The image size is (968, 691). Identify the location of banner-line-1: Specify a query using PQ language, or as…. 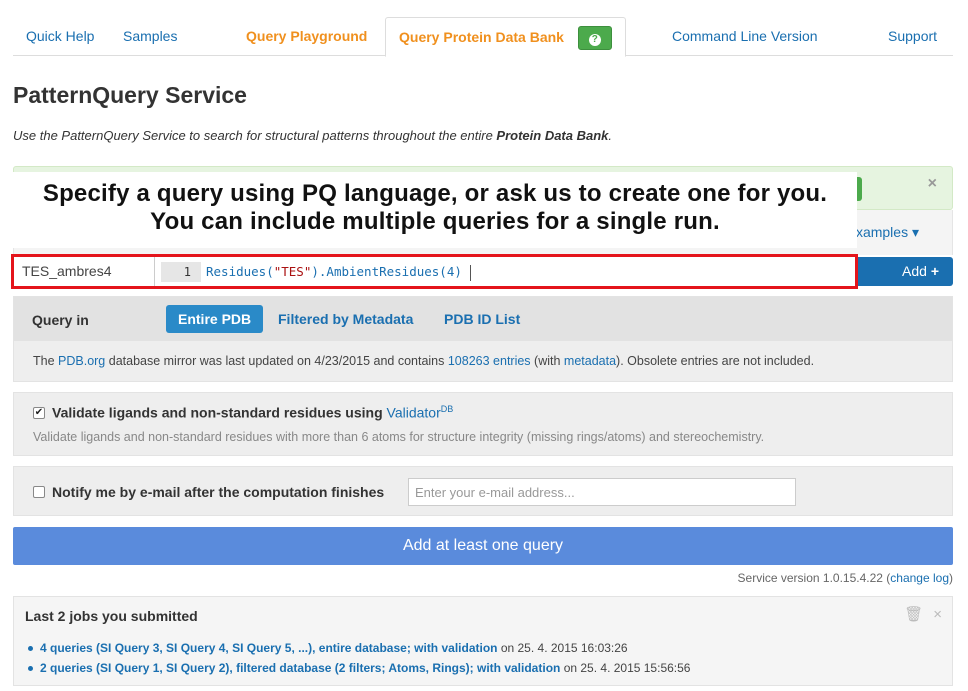
(435, 193).